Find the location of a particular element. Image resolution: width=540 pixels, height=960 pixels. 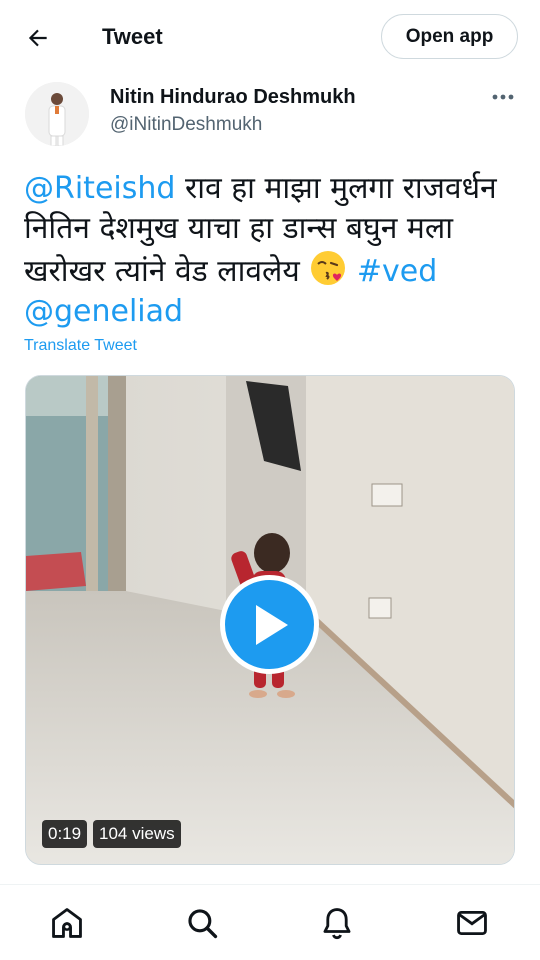

nav-messages-button is located at coordinates (472, 923).